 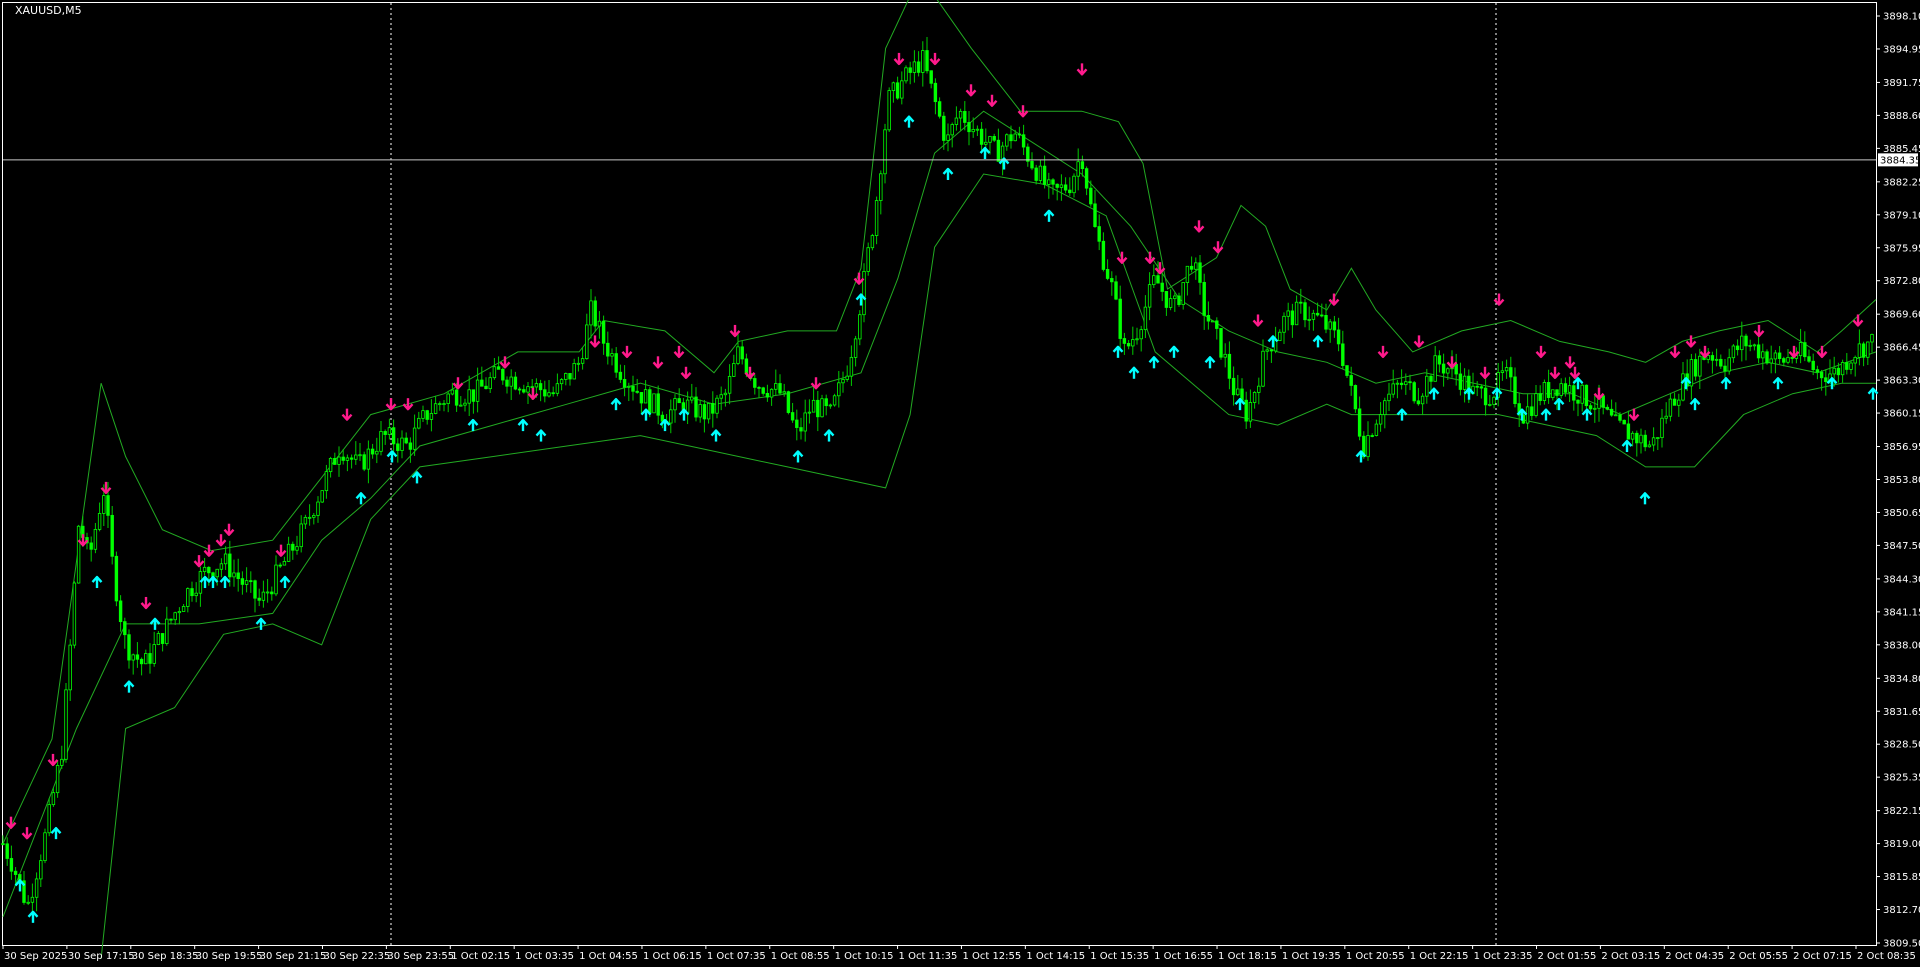 What do you see at coordinates (293, 956) in the screenshot?
I see `x-tick-label: 30 Sep 21:15` at bounding box center [293, 956].